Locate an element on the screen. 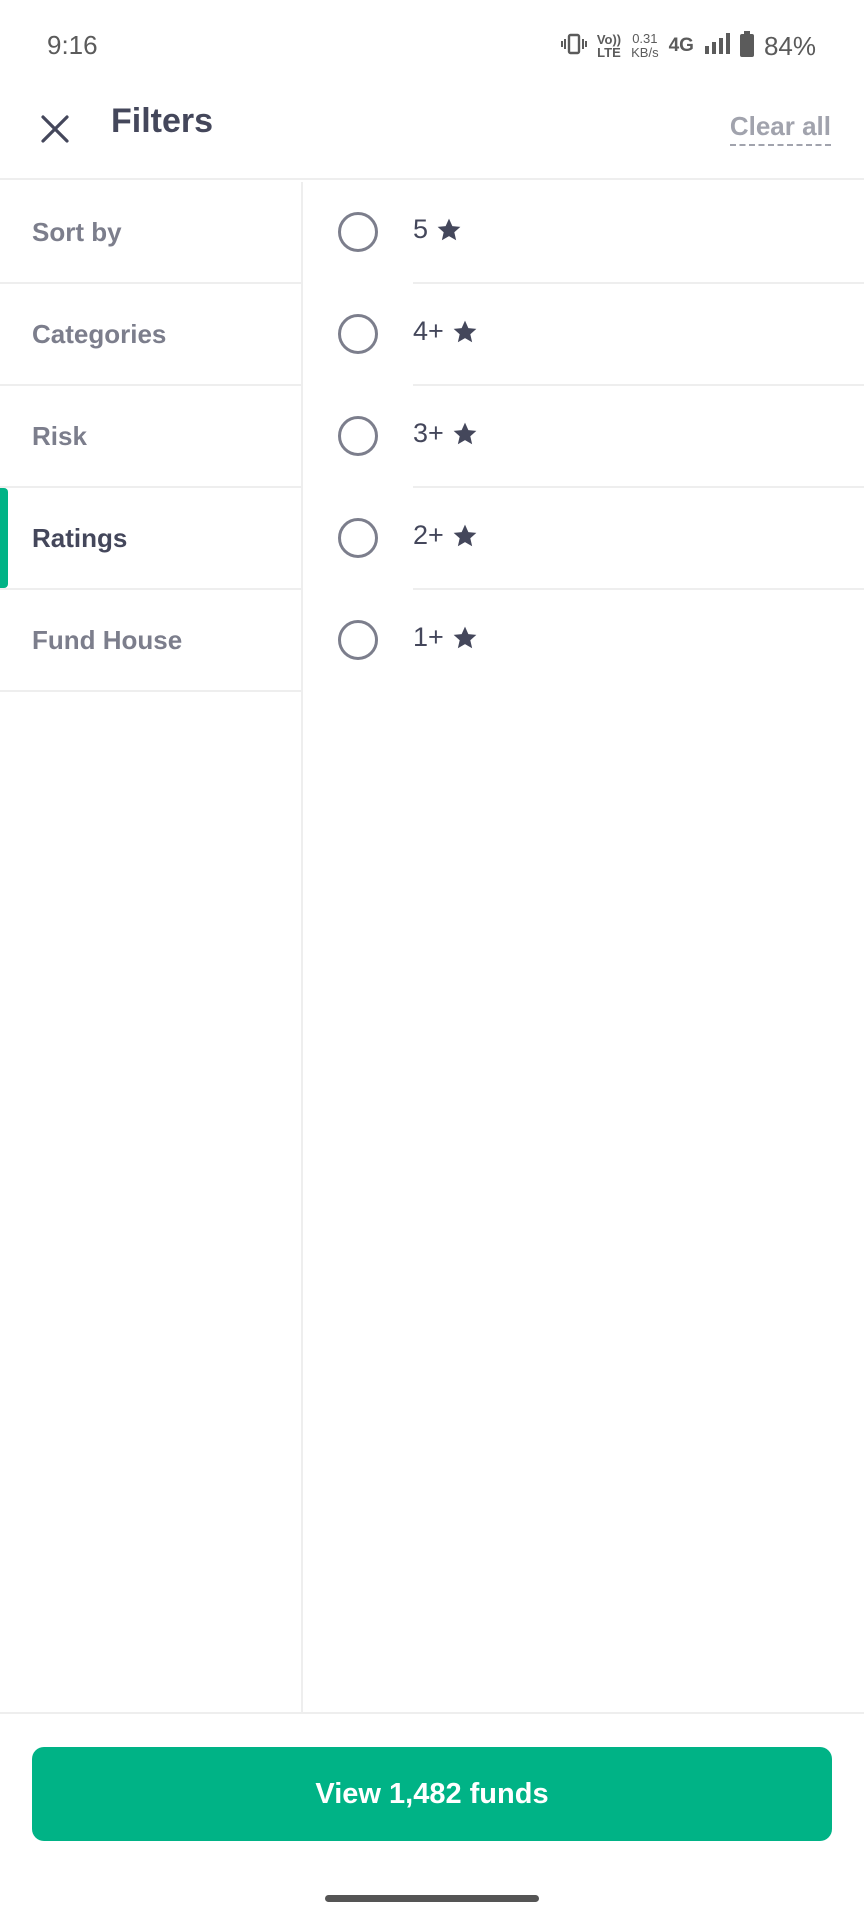 The image size is (864, 1920). close-button is located at coordinates (55, 131).